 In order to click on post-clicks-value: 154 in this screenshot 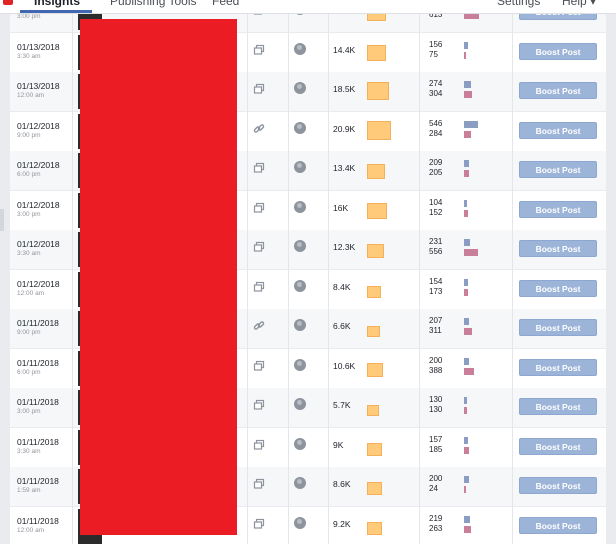, I will do `click(436, 281)`.